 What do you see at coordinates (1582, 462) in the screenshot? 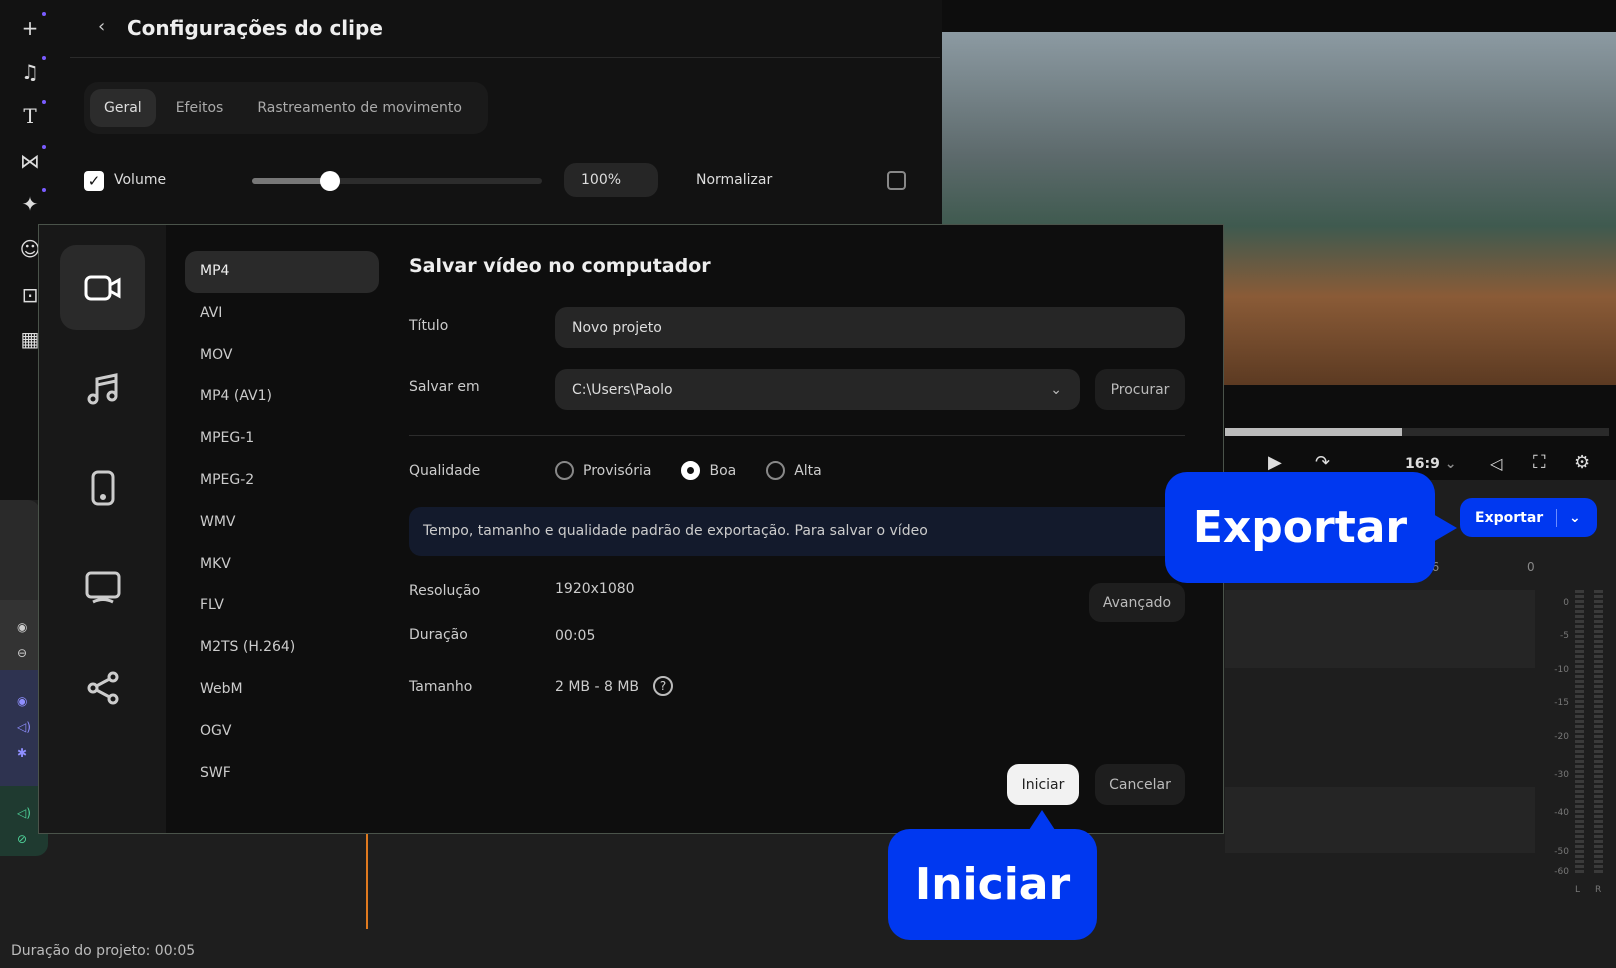
I see `settings-gear-icon: ⚙` at bounding box center [1582, 462].